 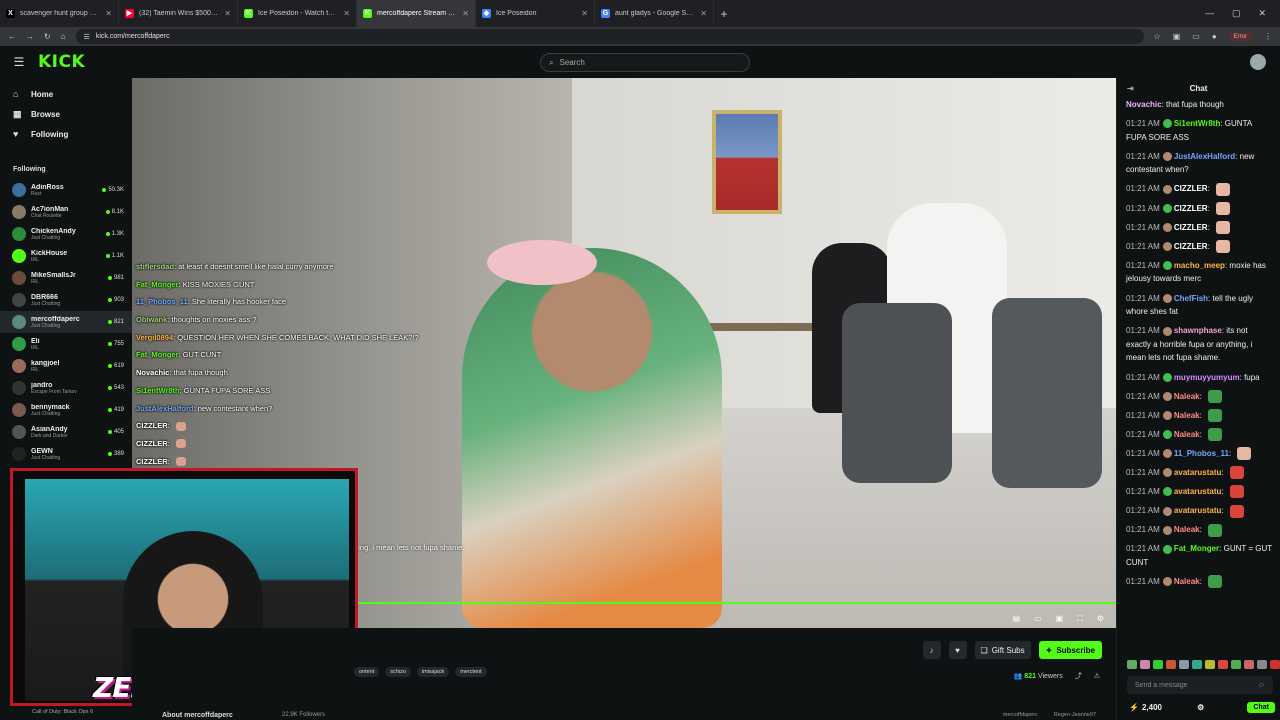 I want to click on back-icon: ←, so click(x=12, y=36).